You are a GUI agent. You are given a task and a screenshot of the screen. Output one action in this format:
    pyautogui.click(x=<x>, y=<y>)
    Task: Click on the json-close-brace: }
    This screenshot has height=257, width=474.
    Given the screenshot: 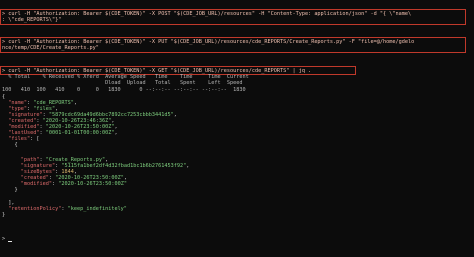 What is the action you would take?
    pyautogui.click(x=4, y=215)
    